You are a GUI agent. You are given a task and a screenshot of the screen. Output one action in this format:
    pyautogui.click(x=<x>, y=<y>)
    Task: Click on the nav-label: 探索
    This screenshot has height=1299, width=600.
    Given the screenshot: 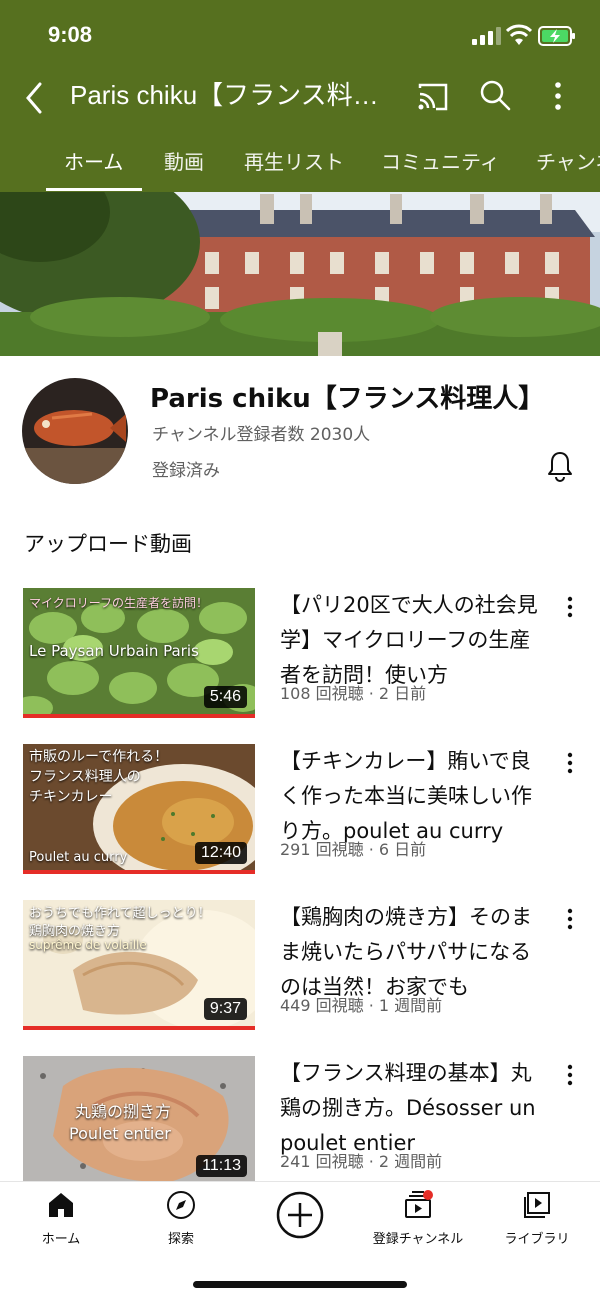 What is the action you would take?
    pyautogui.click(x=180, y=1239)
    